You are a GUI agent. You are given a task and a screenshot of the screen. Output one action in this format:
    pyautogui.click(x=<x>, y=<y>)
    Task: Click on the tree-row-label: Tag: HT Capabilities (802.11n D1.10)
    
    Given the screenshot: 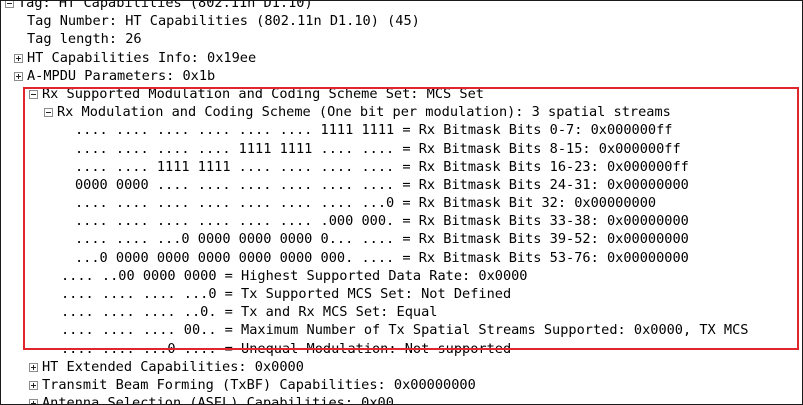 What is the action you would take?
    pyautogui.click(x=165, y=5)
    